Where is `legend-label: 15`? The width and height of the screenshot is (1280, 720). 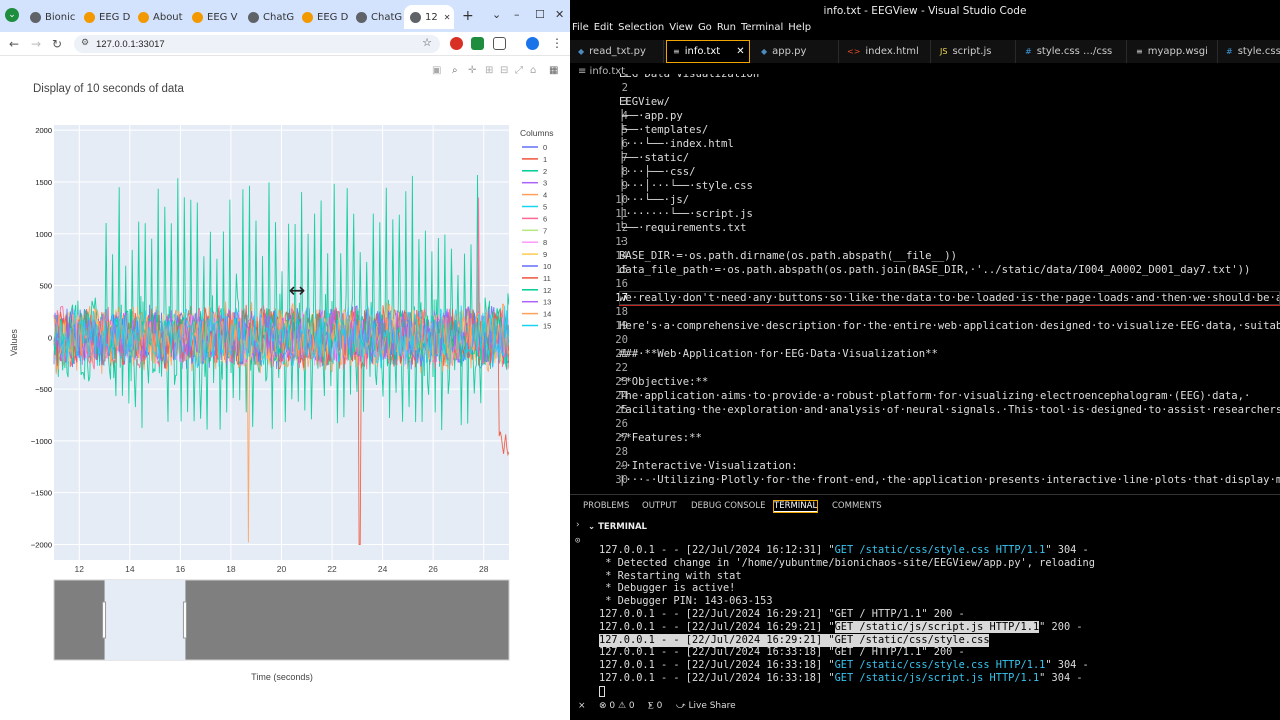 legend-label: 15 is located at coordinates (547, 326).